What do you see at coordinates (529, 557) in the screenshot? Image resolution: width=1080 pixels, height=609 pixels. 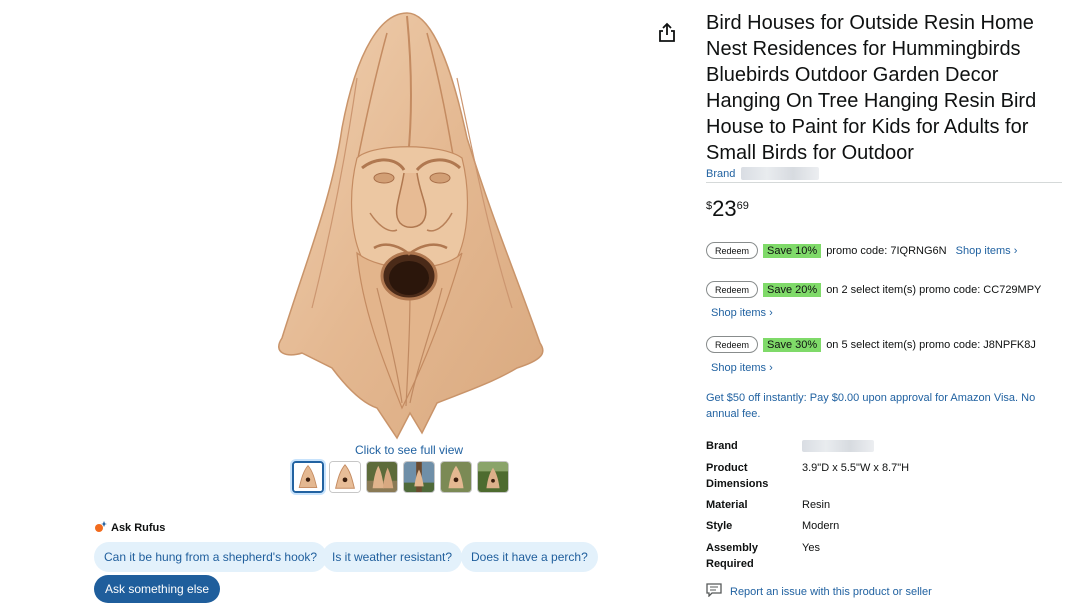 I see `rufus-question-perch: Does it have a perch?` at bounding box center [529, 557].